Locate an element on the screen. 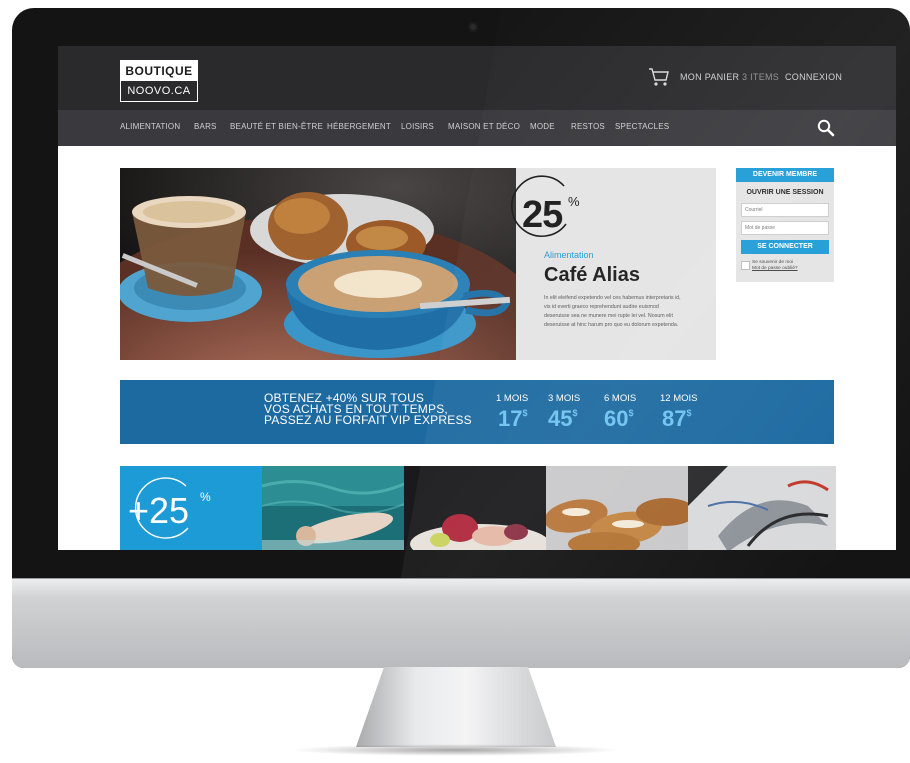  dish-image is located at coordinates (475, 508).